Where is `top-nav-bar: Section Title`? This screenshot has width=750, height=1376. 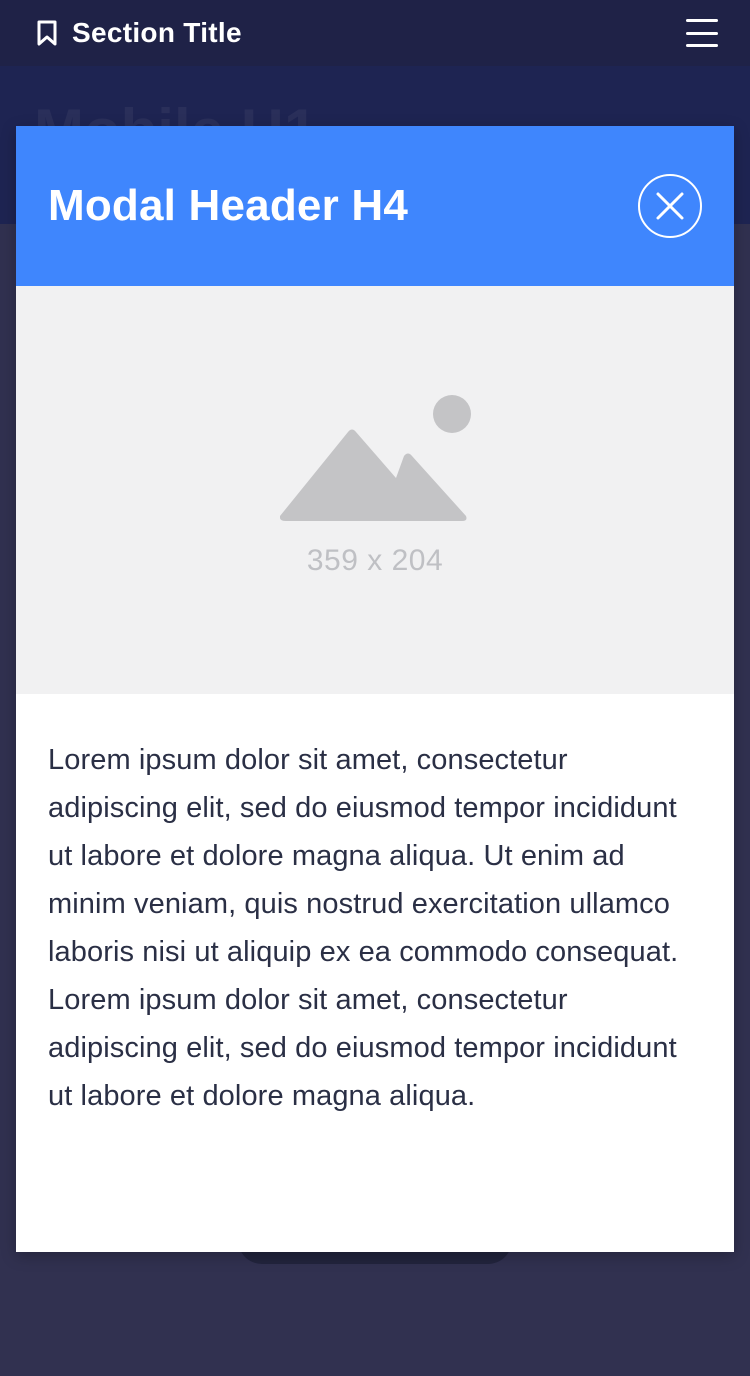
top-nav-bar: Section Title is located at coordinates (375, 33).